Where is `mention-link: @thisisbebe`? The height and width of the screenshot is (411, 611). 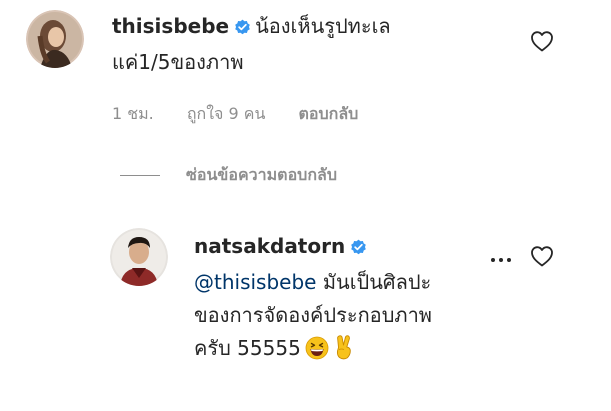
mention-link: @thisisbebe is located at coordinates (255, 282).